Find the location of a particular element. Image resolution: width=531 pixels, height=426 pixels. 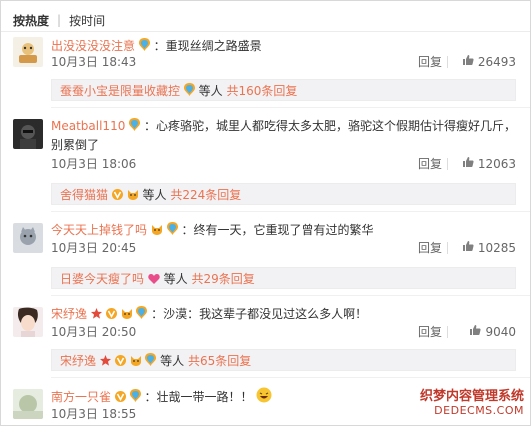

reply-total: 共224条回复 is located at coordinates (205, 195).